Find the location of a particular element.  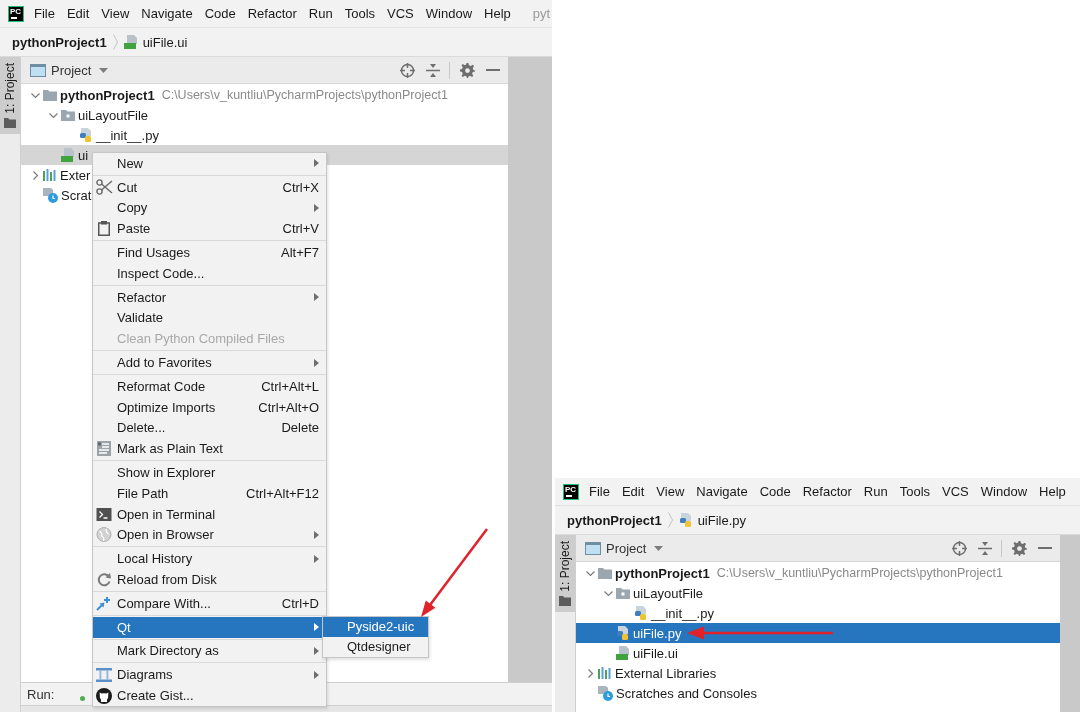

run-label: Run: is located at coordinates (41, 694).